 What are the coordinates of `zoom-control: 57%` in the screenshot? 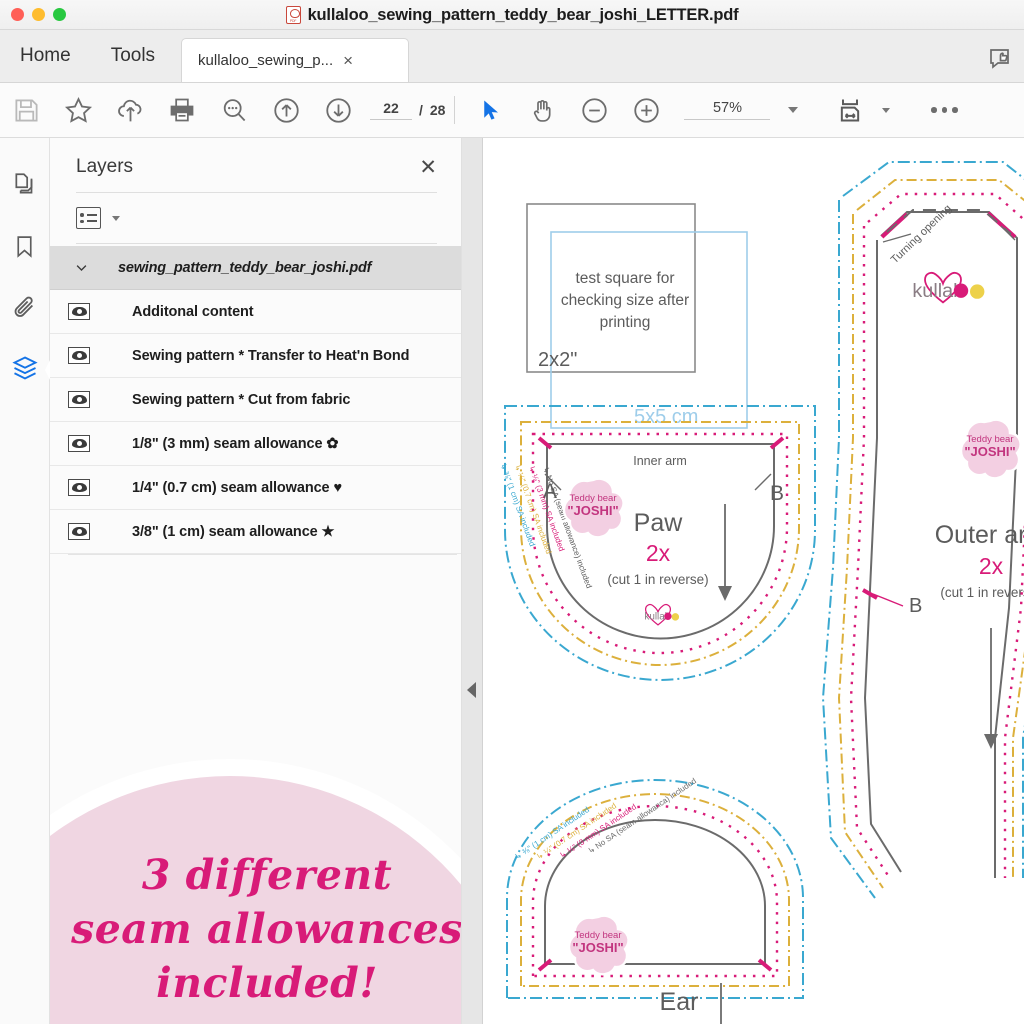 It's located at (741, 110).